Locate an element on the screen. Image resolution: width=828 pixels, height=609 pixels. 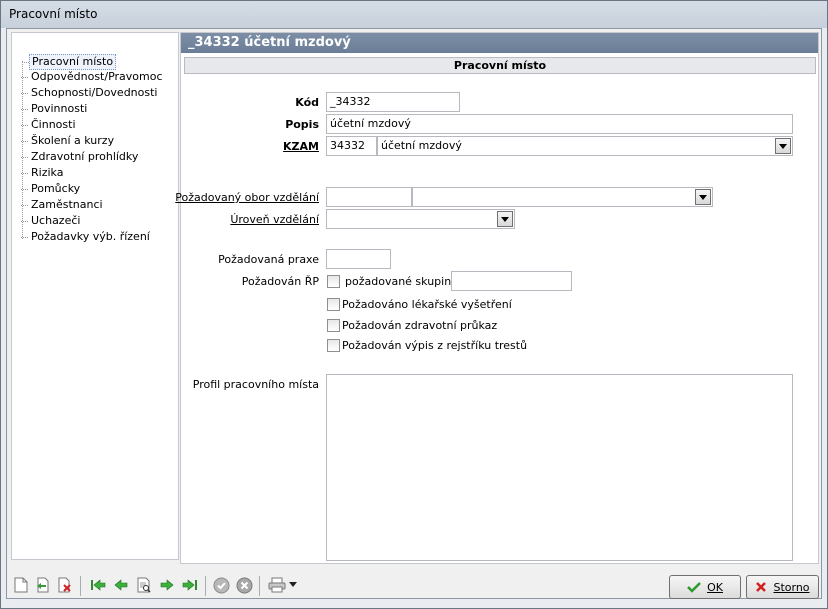
praxe-label: Požadovaná praxe is located at coordinates (268, 259).